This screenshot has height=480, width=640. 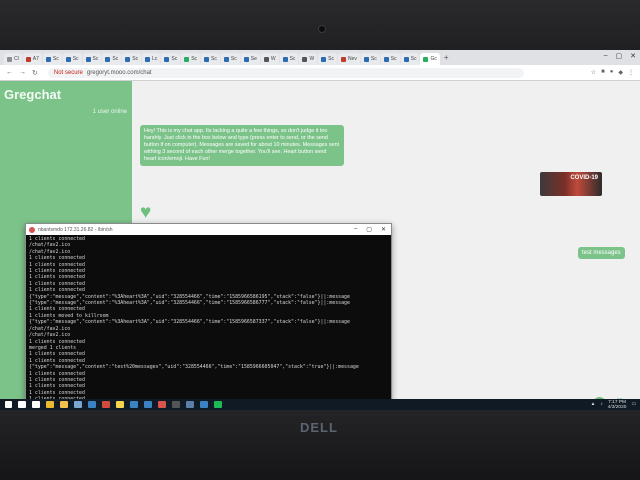 I want to click on terminal-minimize-icon: –, so click(x=355, y=229).